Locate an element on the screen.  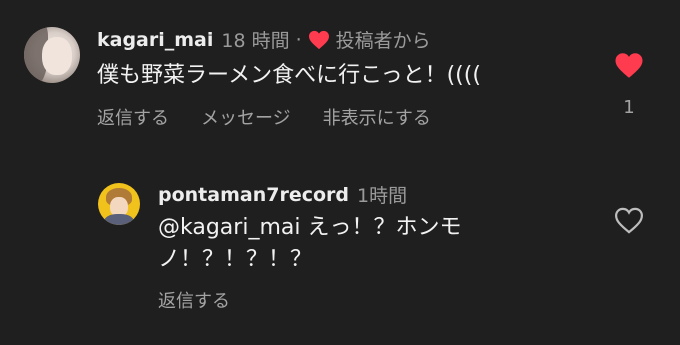
comment-meta: kagari_mai 18 時間 · 投稿者から is located at coordinates (264, 39).